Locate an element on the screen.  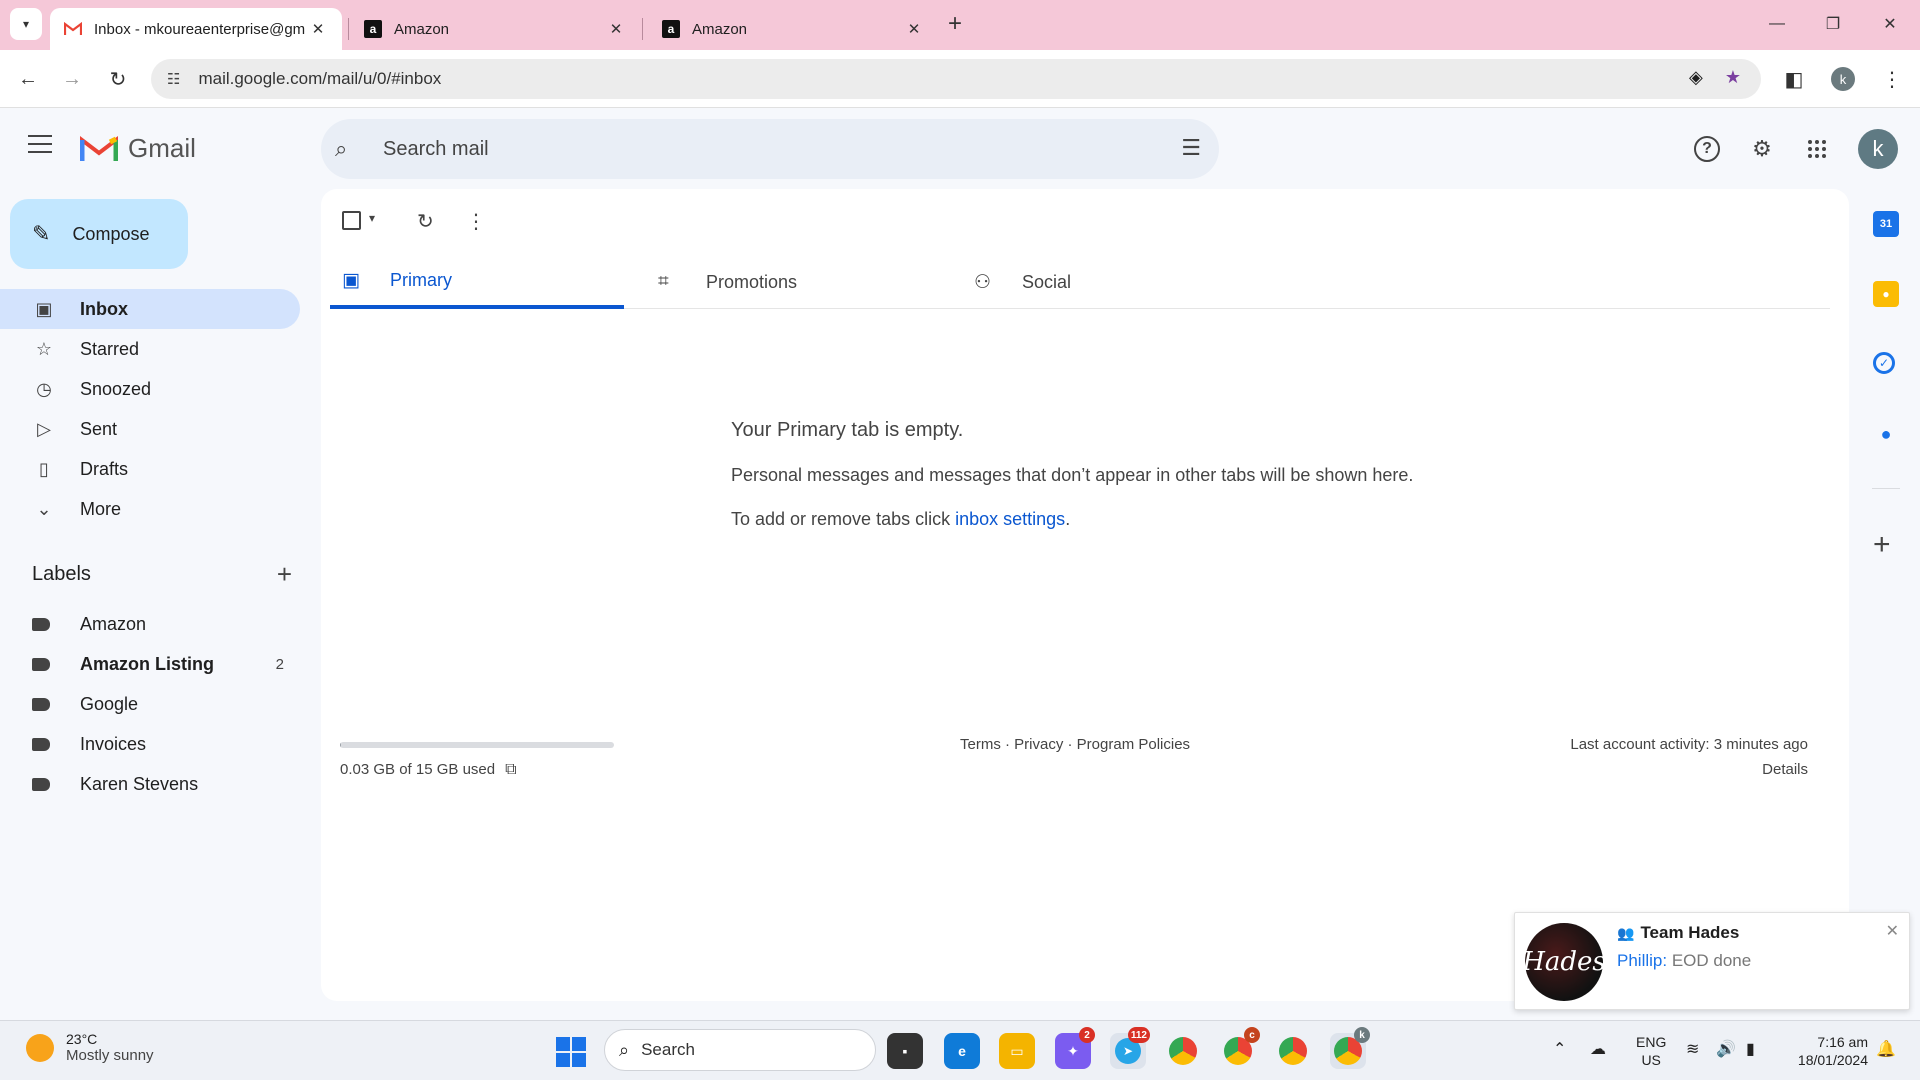
settings-gear-icon: ⚙ is located at coordinates (1762, 149).